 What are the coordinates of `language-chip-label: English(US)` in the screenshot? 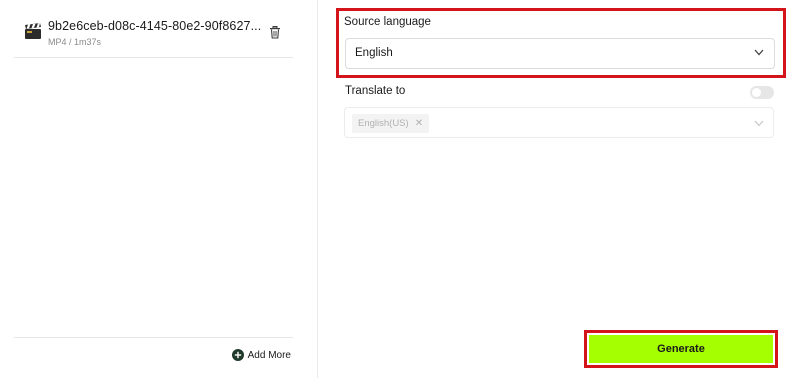 It's located at (383, 123).